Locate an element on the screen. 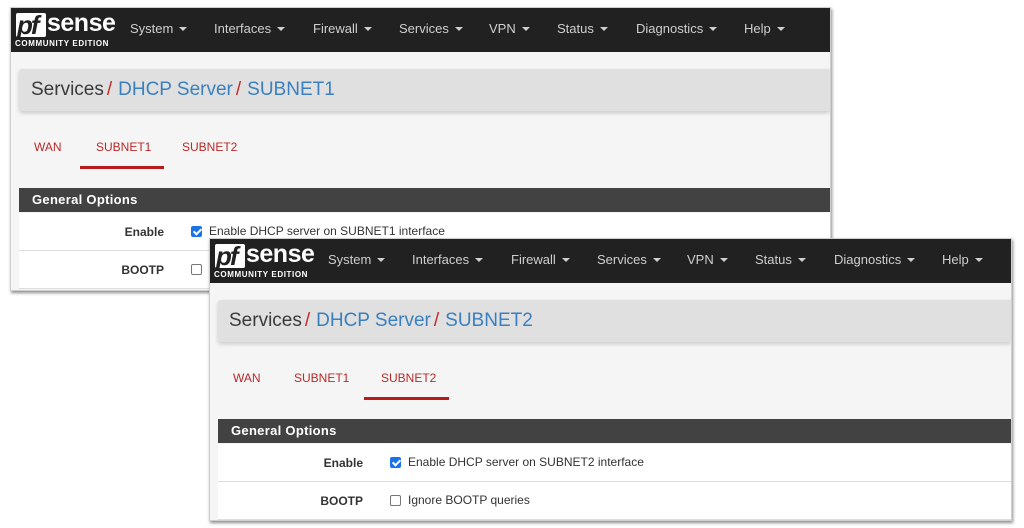 Image resolution: width=1024 pixels, height=528 pixels. enable-checkbox-label: Enable DHCP server on SUBNET2 interface is located at coordinates (526, 462).